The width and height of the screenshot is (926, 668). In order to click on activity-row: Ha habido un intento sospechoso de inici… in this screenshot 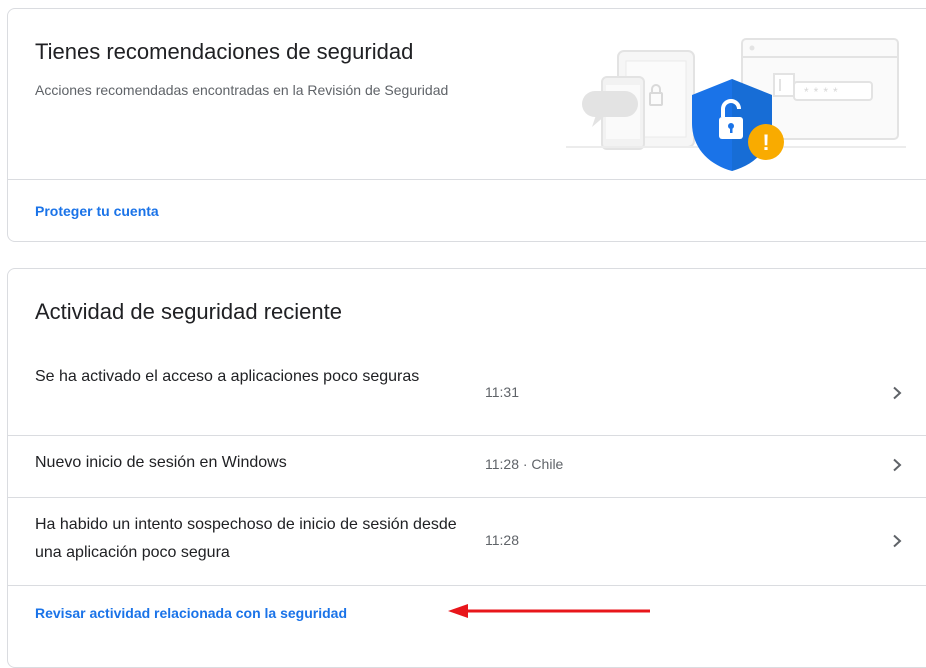, I will do `click(467, 541)`.